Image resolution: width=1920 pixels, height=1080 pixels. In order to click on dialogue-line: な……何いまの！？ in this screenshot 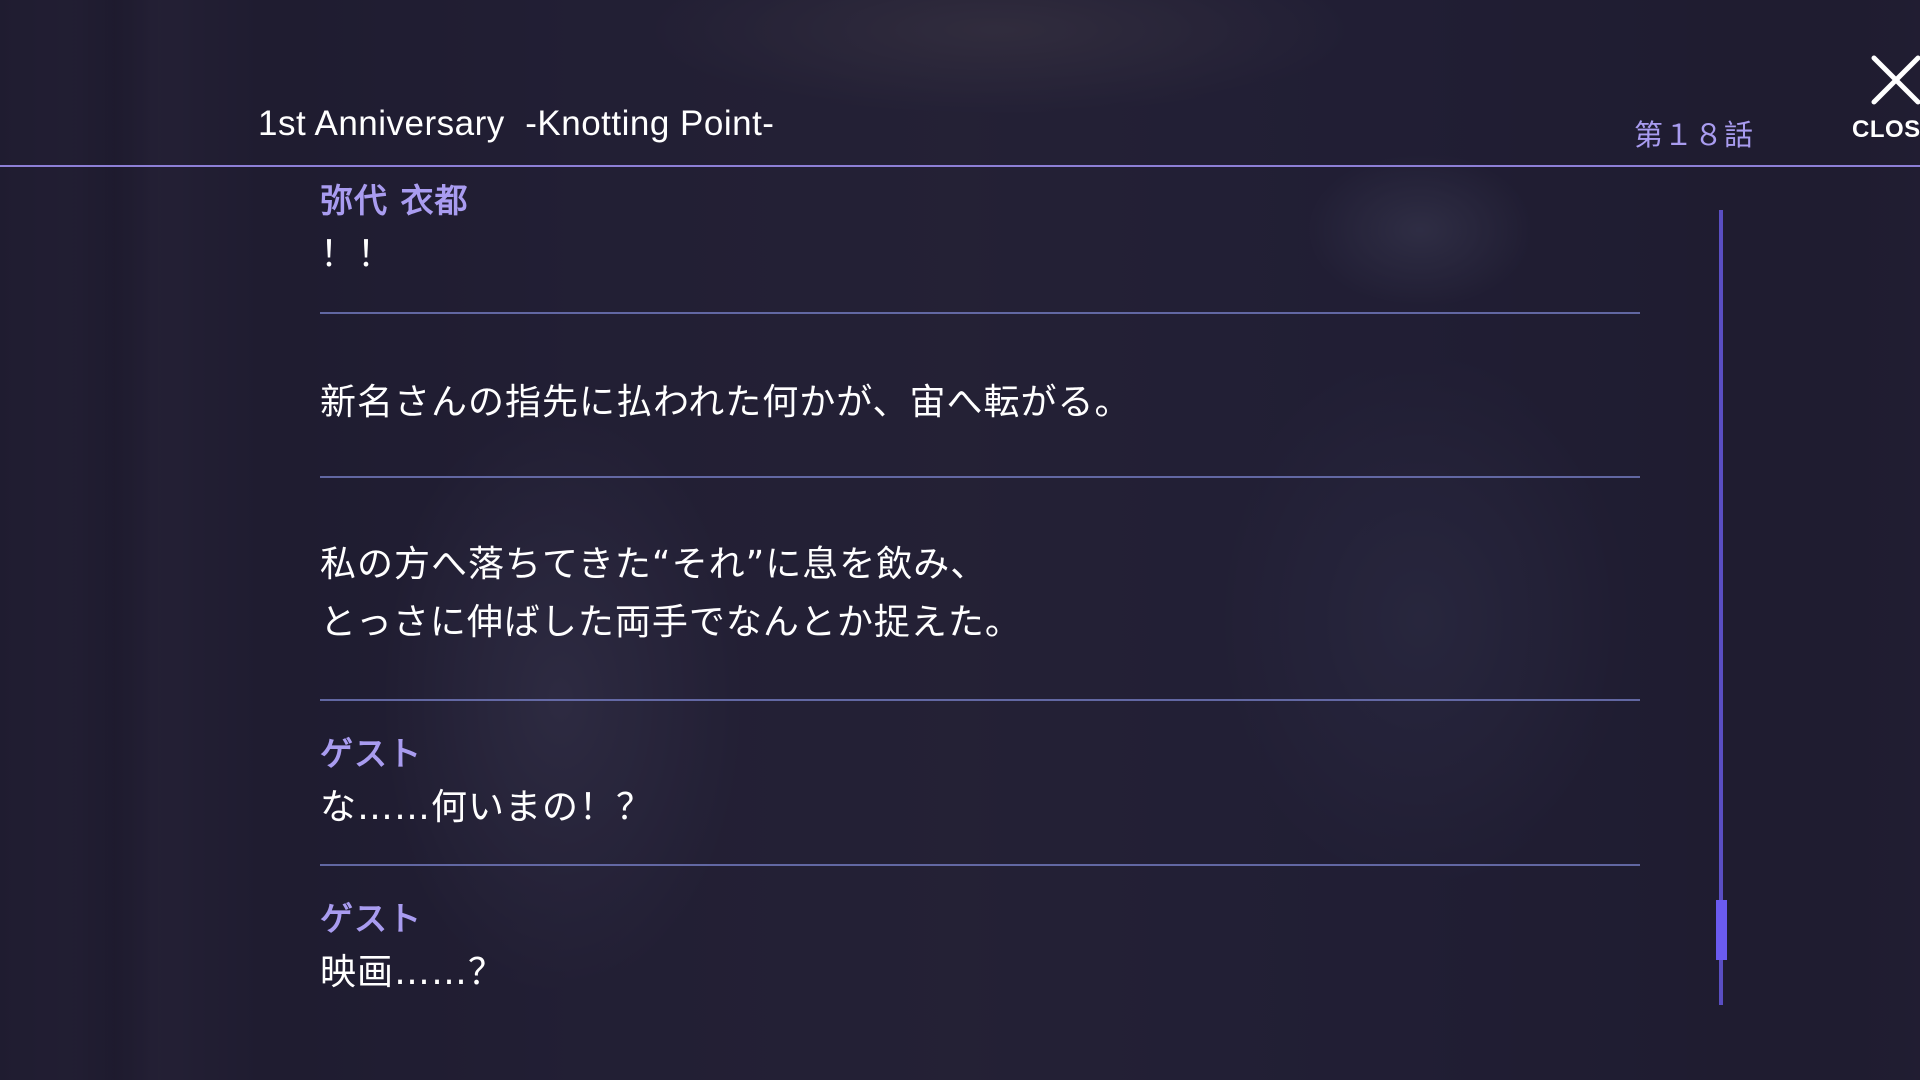, I will do `click(487, 807)`.